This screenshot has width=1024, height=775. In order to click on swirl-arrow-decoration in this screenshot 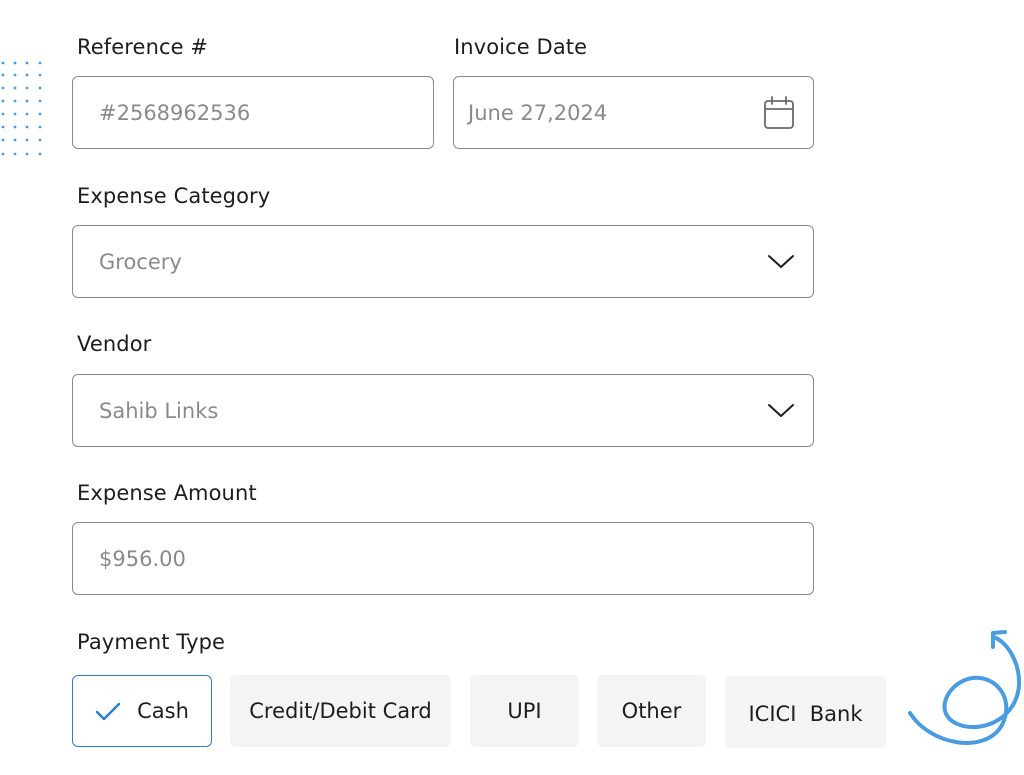, I will do `click(965, 687)`.